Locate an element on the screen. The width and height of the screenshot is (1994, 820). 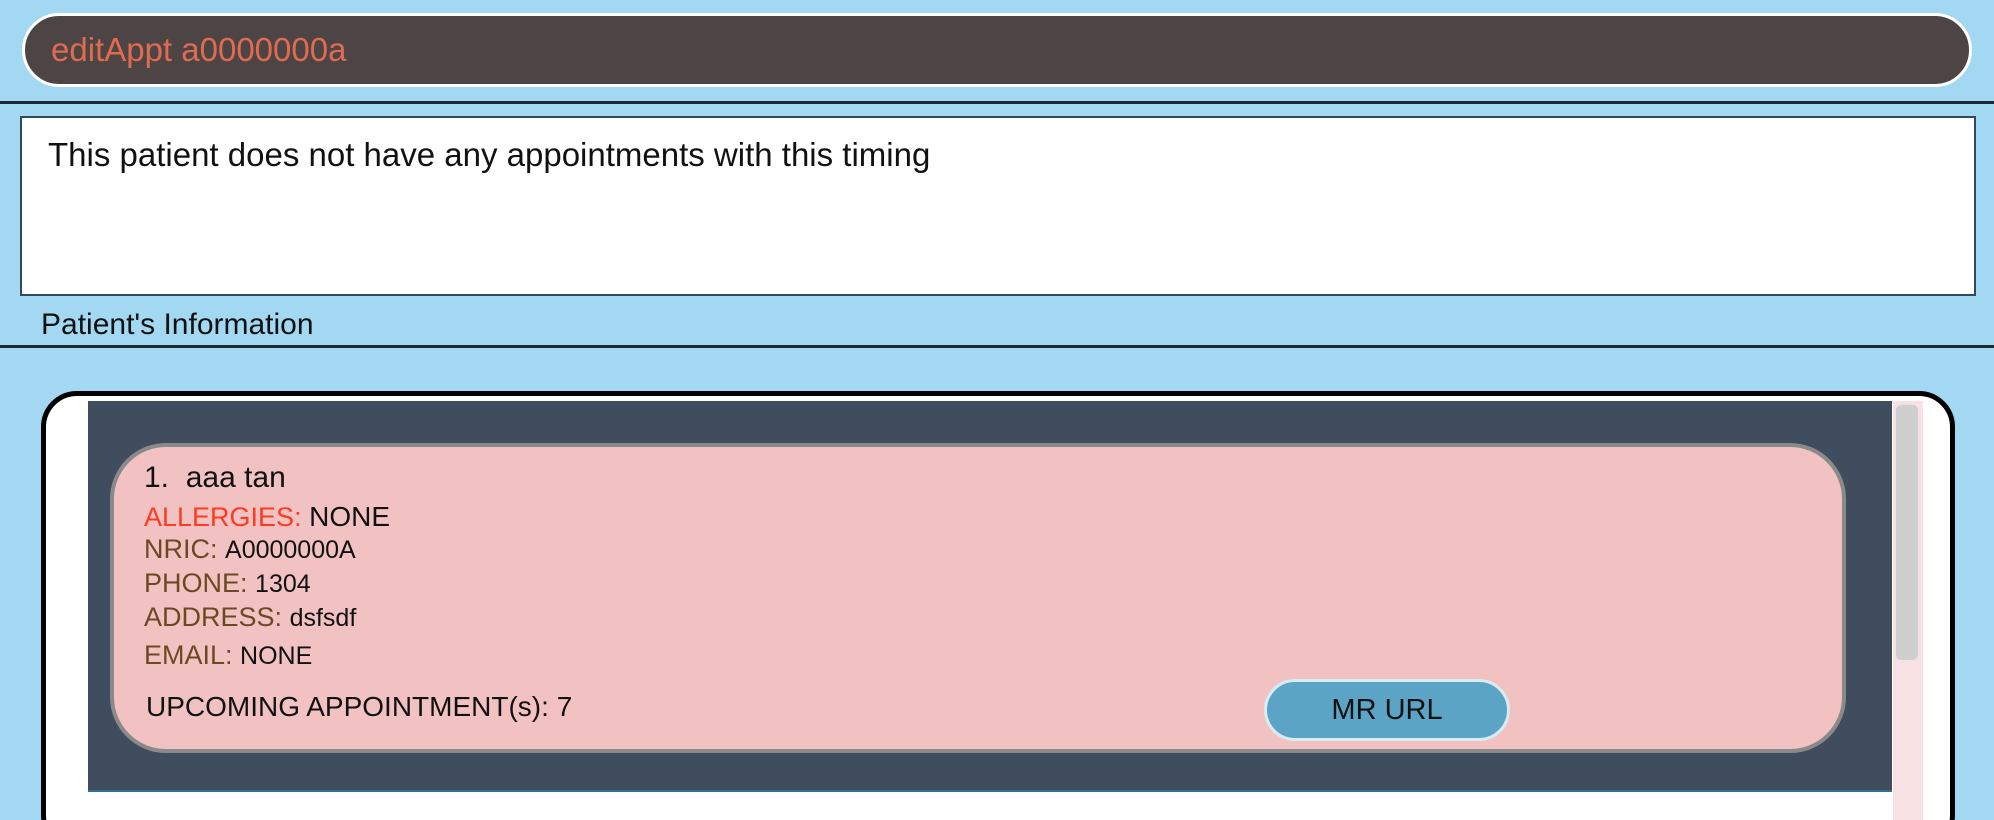
nric-value: A0000000A is located at coordinates (290, 550).